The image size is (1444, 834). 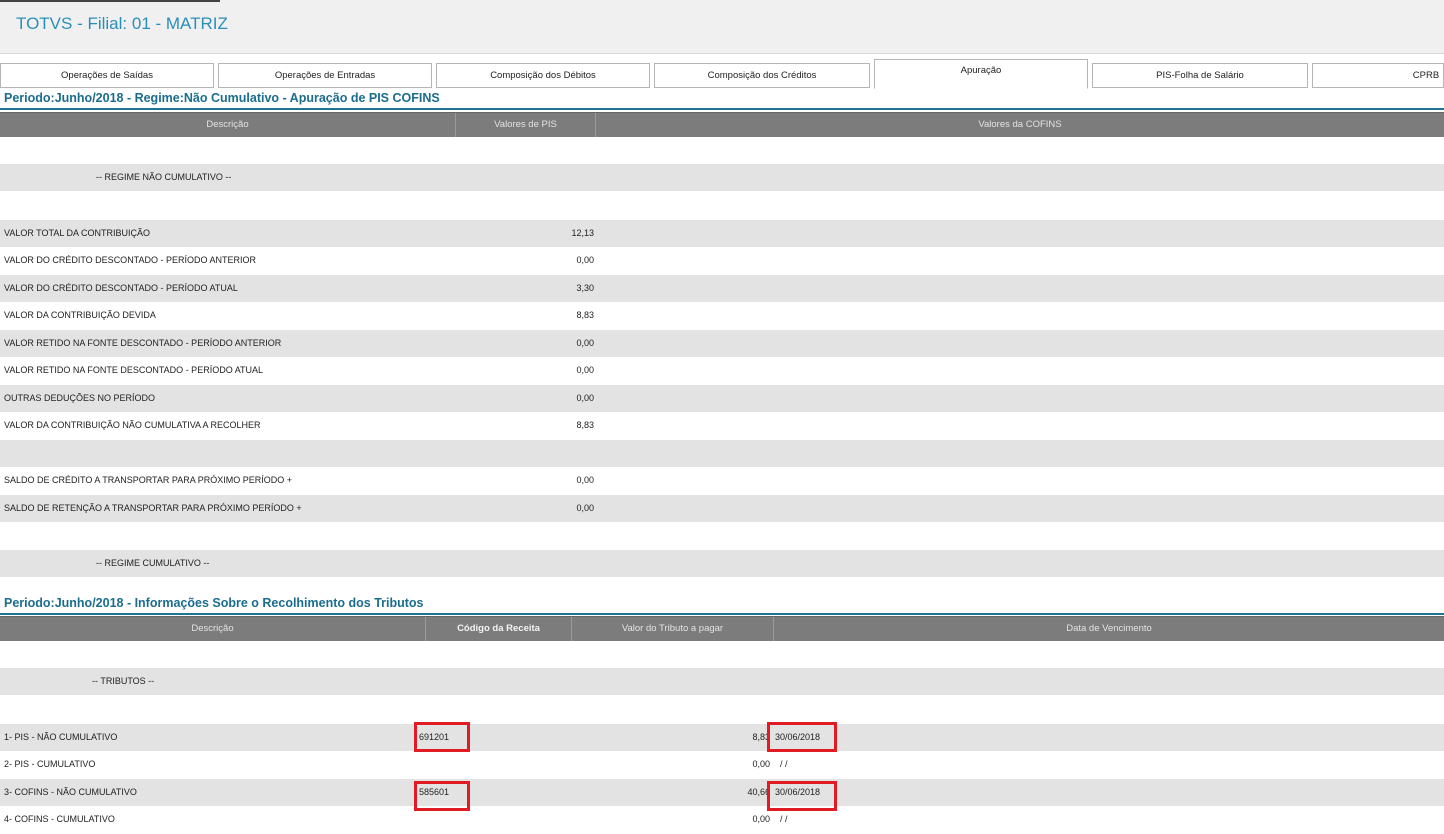 What do you see at coordinates (1020, 124) in the screenshot?
I see `col-header-valores-cofins: Valores da COFINS` at bounding box center [1020, 124].